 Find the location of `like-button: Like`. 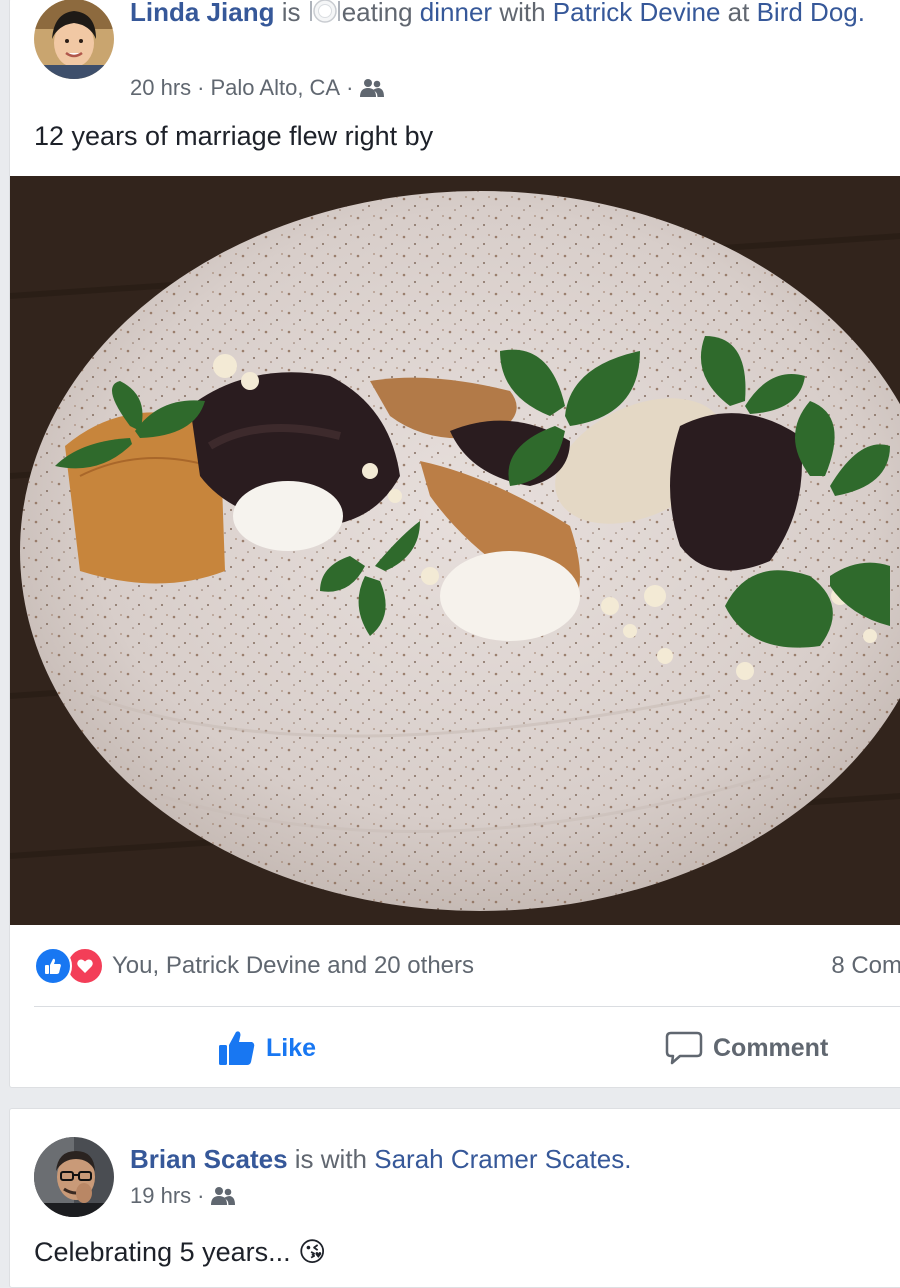

like-button: Like is located at coordinates (267, 1048).